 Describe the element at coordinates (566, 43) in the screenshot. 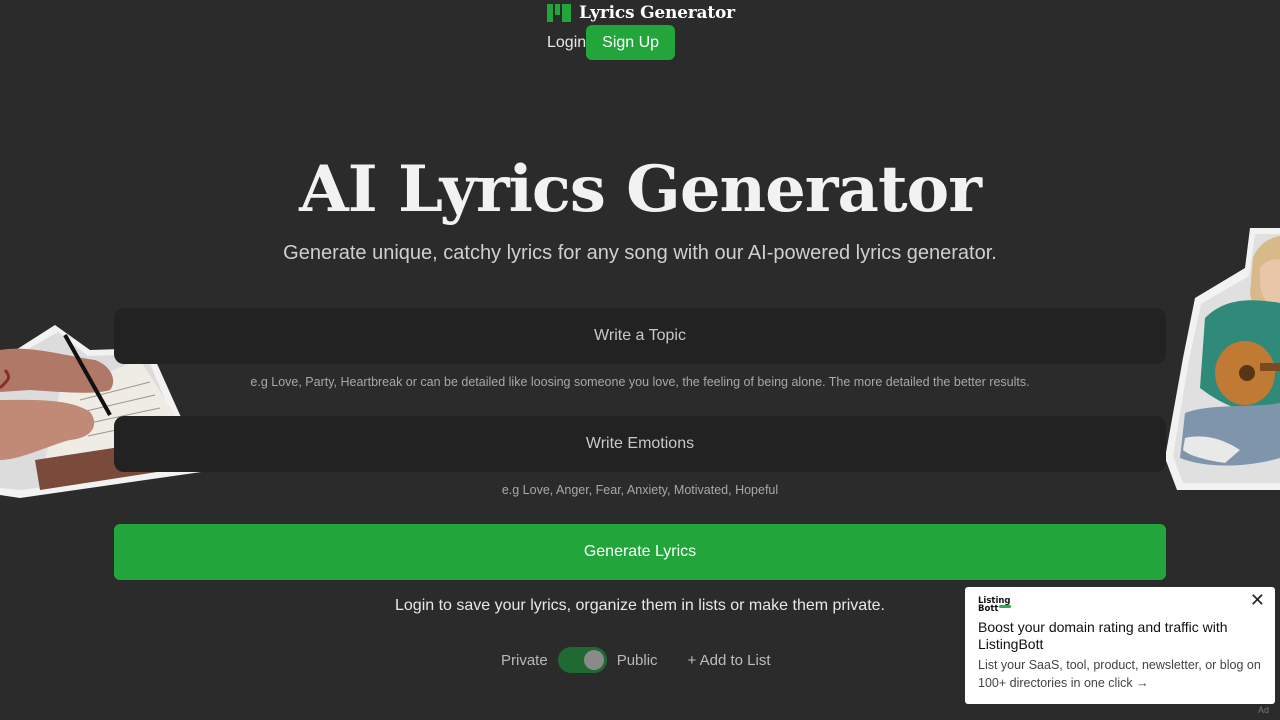

I see `login-link: Login` at that location.